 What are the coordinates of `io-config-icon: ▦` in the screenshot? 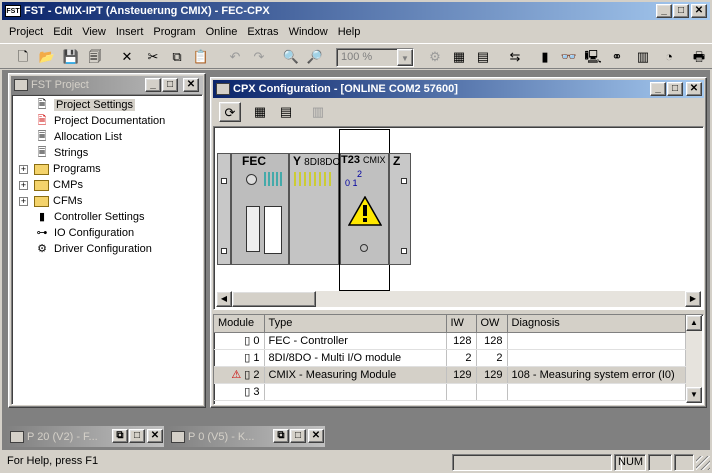 It's located at (459, 57).